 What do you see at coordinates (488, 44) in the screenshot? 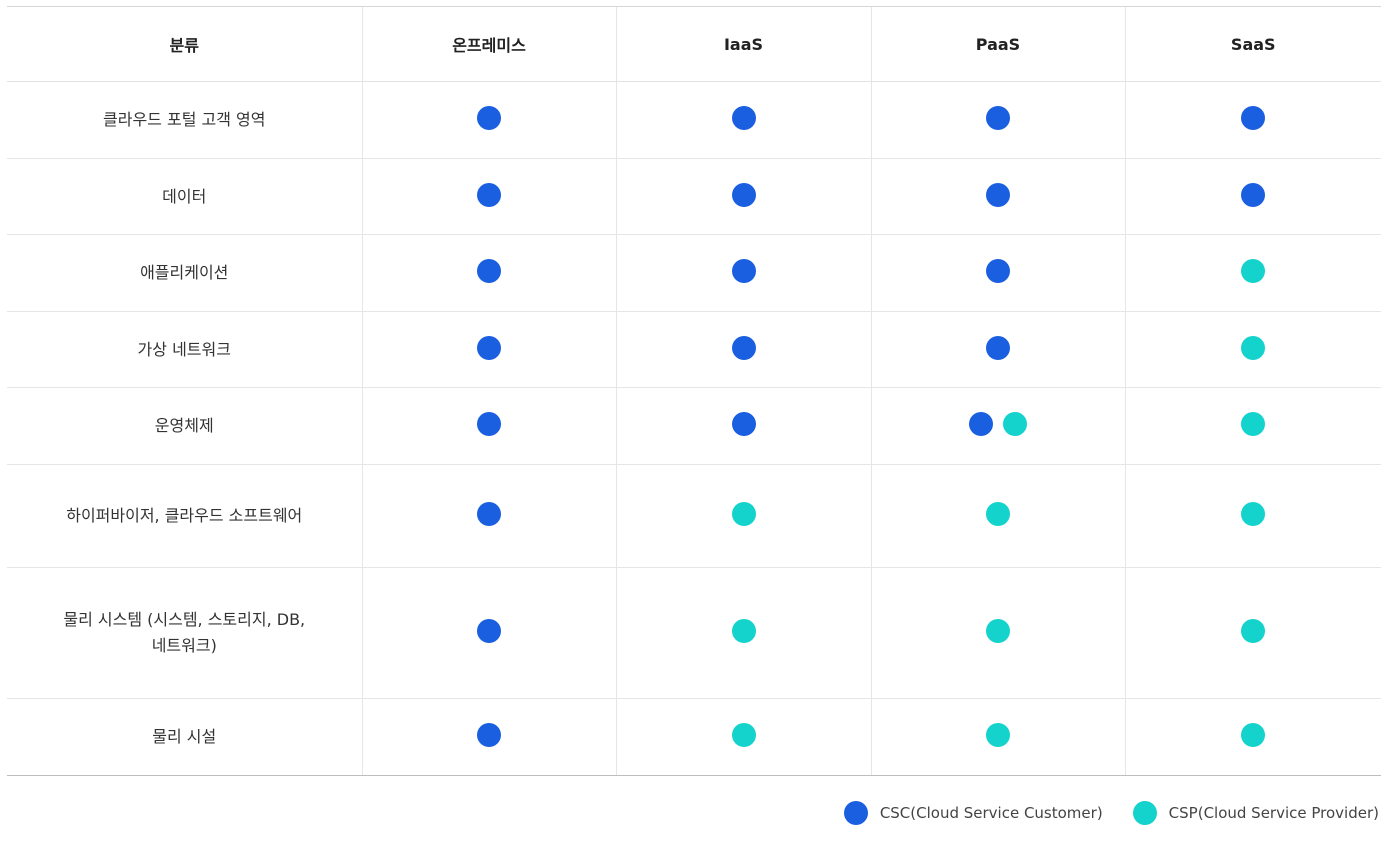
I see `header-on-premise: 온프레미스` at bounding box center [488, 44].